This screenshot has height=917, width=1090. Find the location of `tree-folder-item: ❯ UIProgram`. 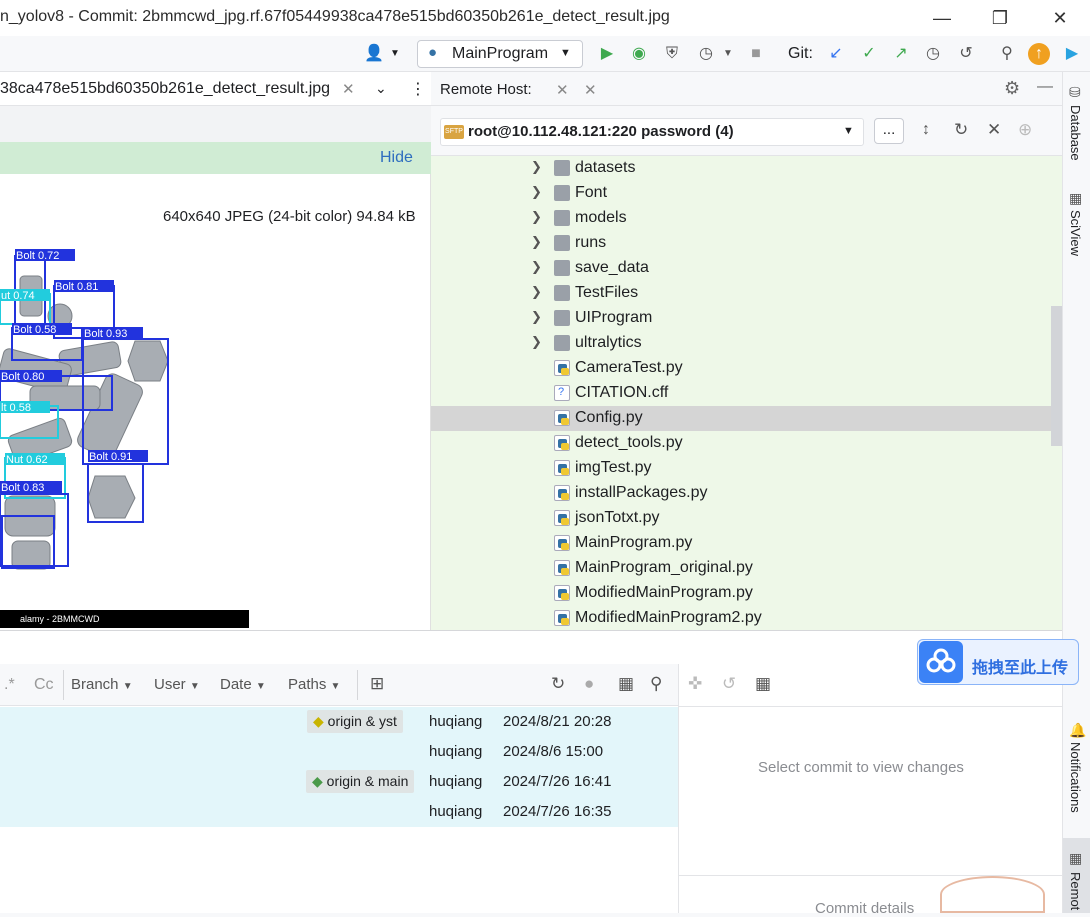

tree-folder-item: ❯ UIProgram is located at coordinates (741, 318).